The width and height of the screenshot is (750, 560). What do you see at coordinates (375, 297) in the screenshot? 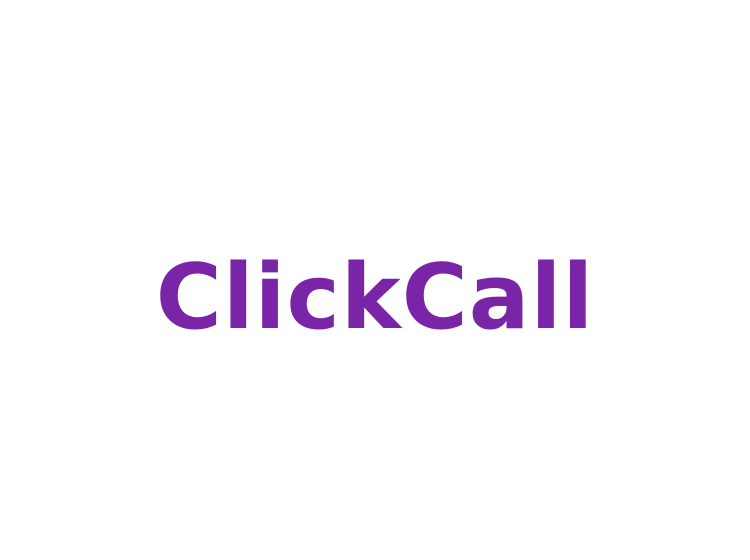
I see `clickcall-wordmark: ClickCall` at bounding box center [375, 297].